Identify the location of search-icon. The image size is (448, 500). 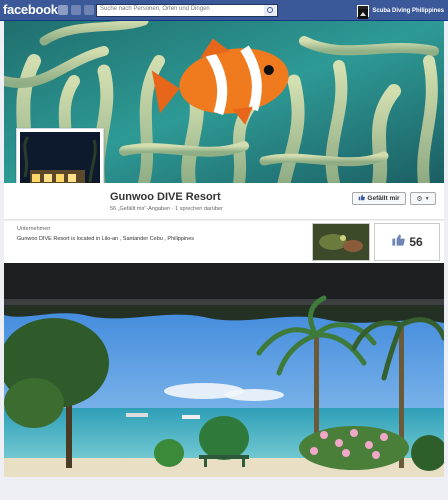
(270, 10).